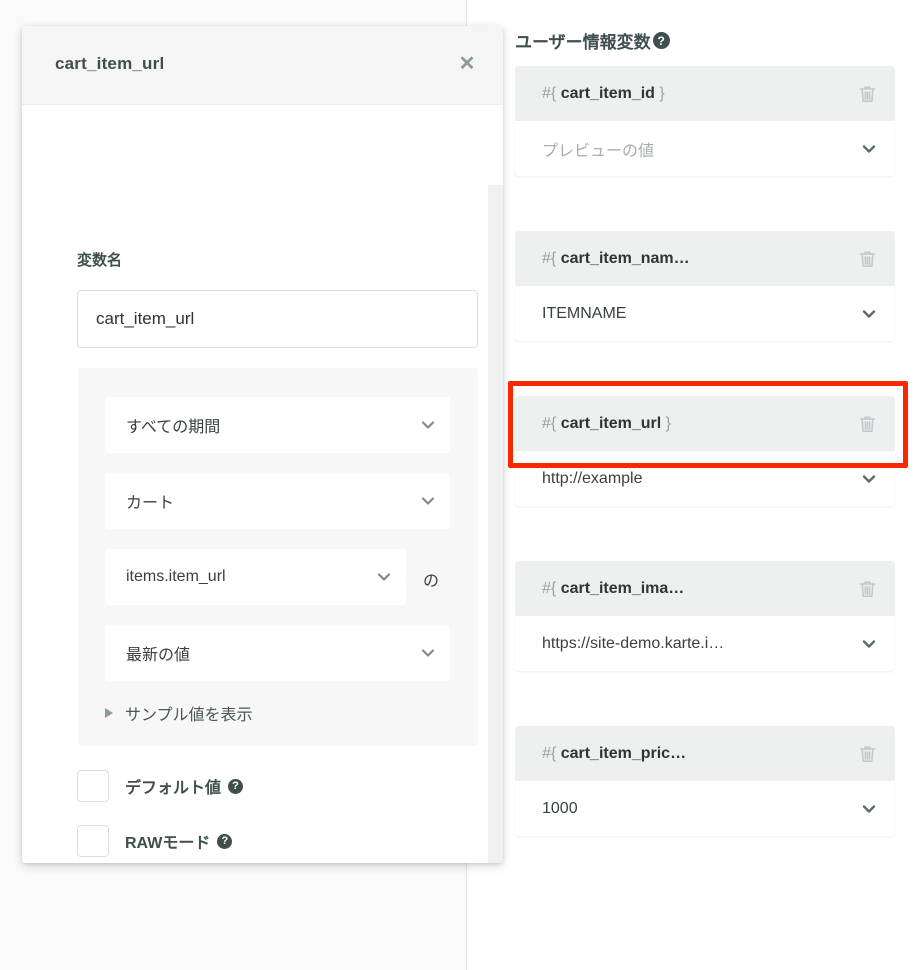  I want to click on panel-title: ユーザー情報変数 ?, so click(592, 40).